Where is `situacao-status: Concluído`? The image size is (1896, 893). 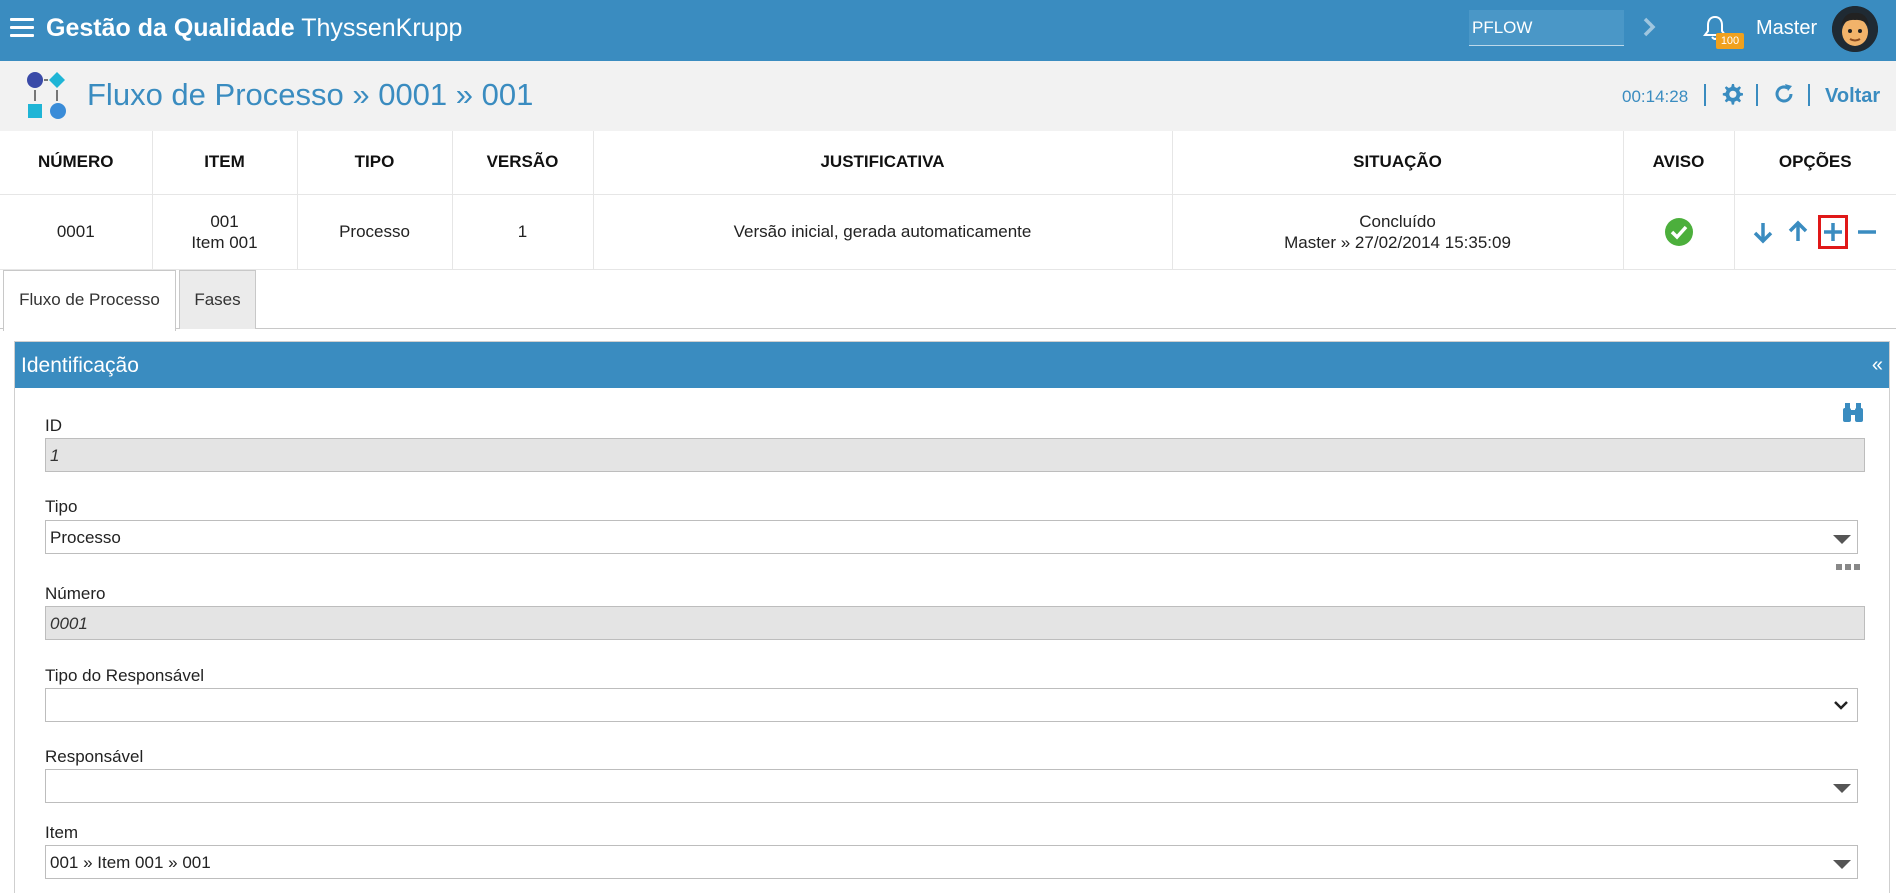
situacao-status: Concluído is located at coordinates (1397, 221).